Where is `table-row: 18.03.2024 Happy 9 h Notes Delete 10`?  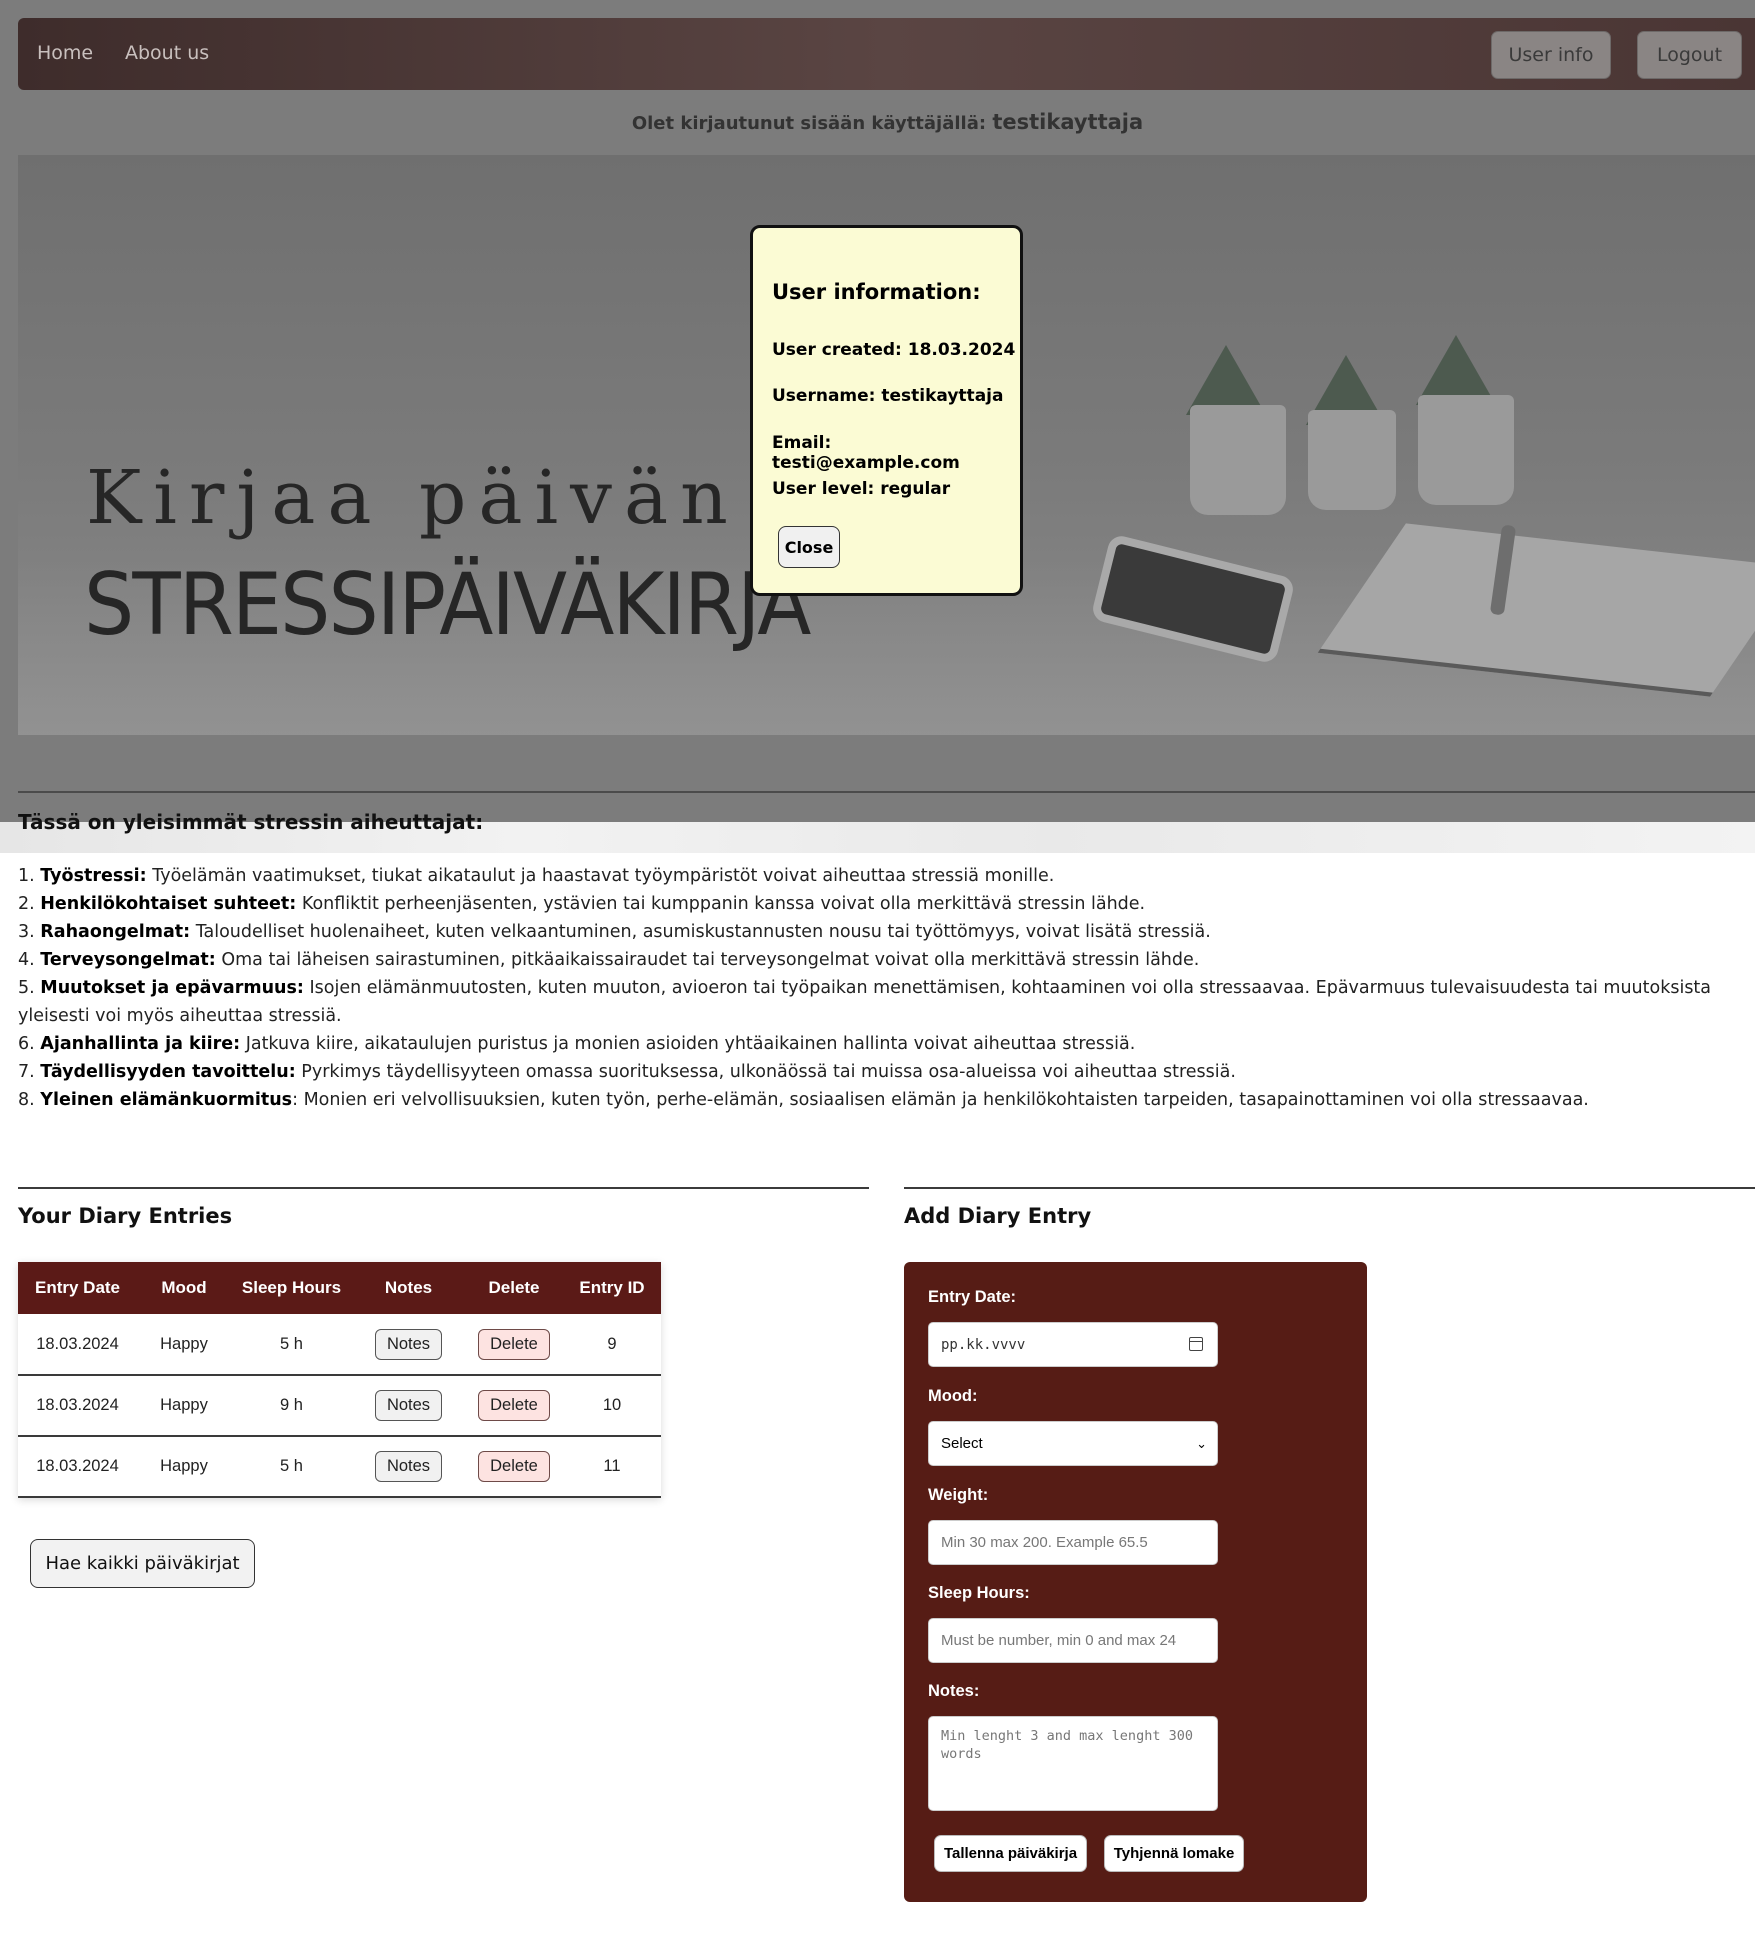
table-row: 18.03.2024 Happy 9 h Notes Delete 10 is located at coordinates (339, 1406).